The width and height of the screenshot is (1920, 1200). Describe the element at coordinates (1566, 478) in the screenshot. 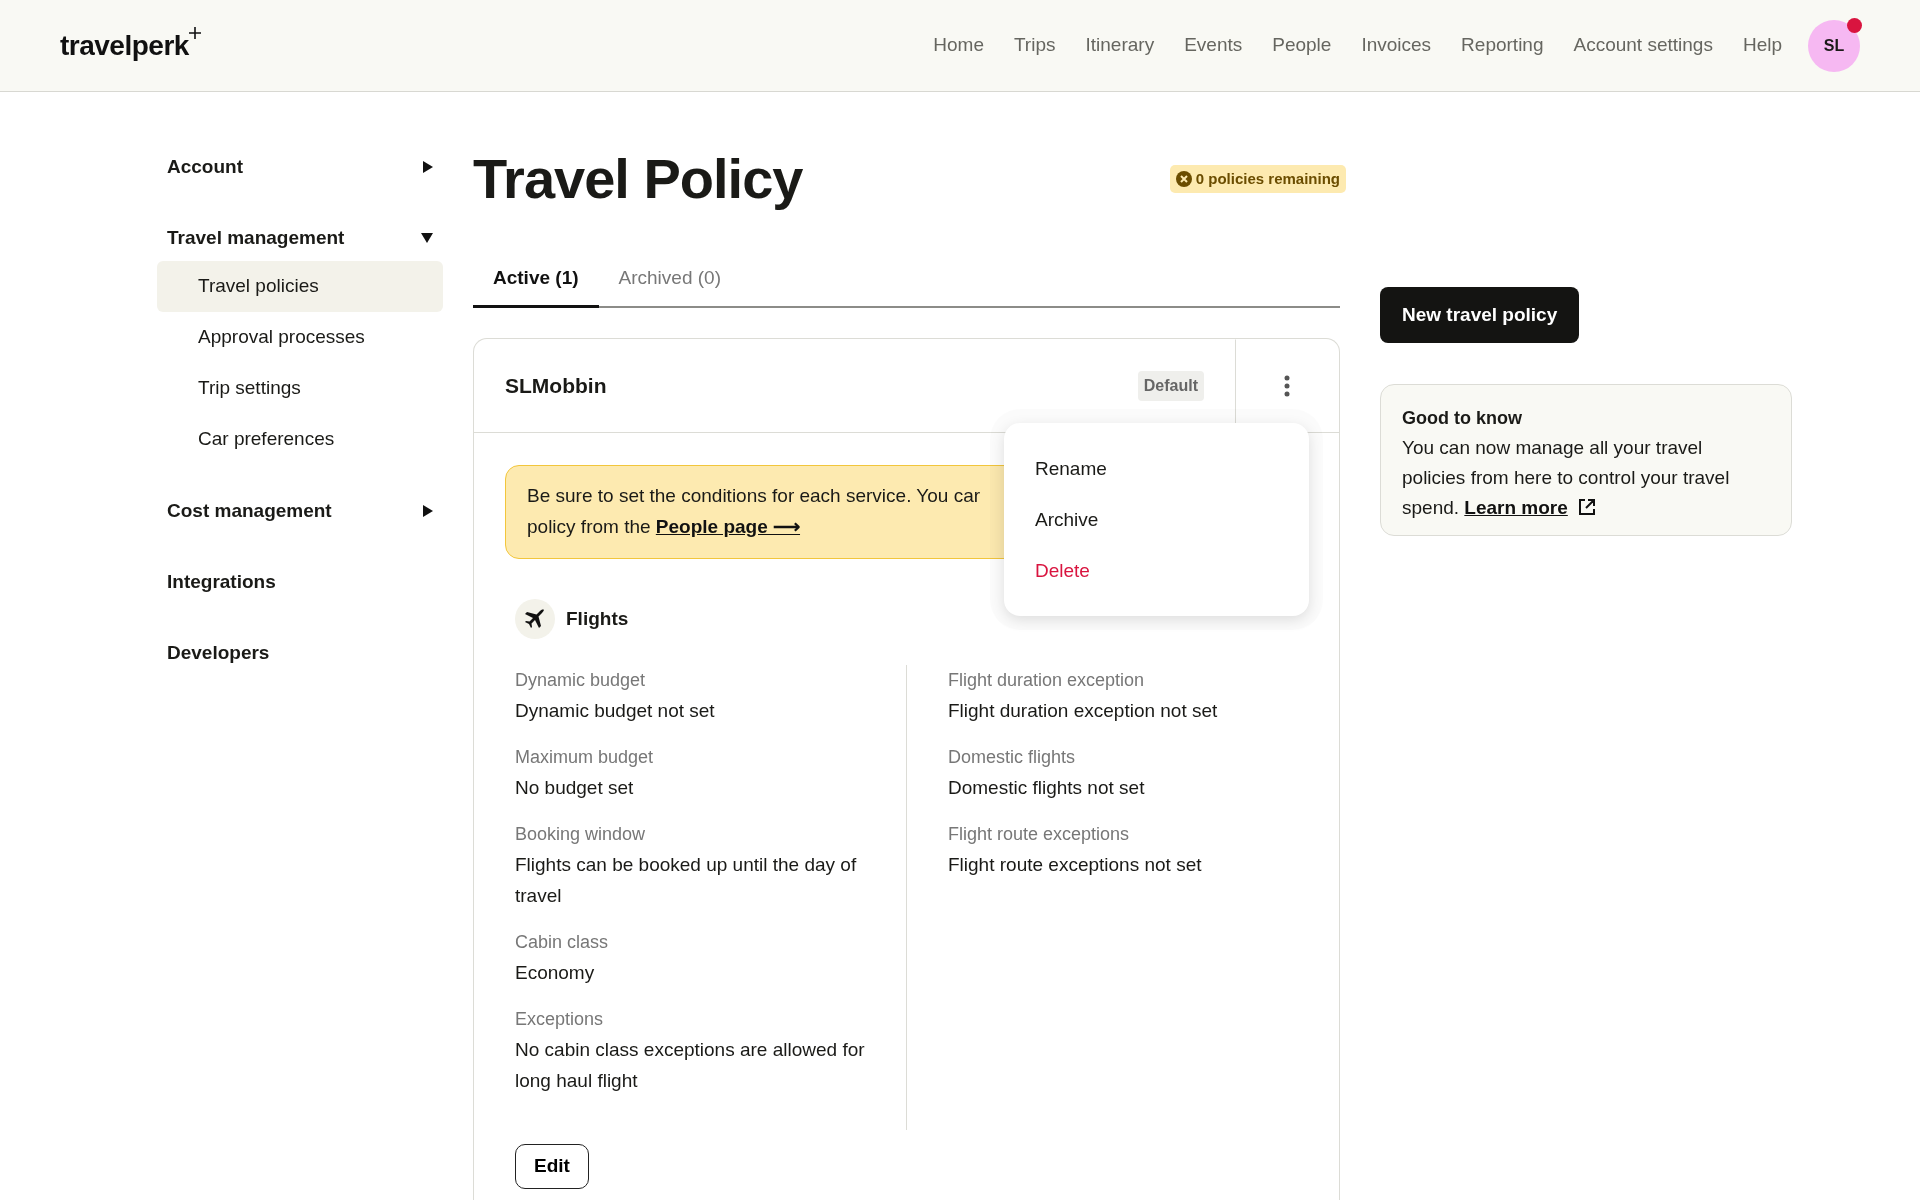

I see `info-text: You can now manage all your travel policies from here to control your travel spend. Learn more` at that location.